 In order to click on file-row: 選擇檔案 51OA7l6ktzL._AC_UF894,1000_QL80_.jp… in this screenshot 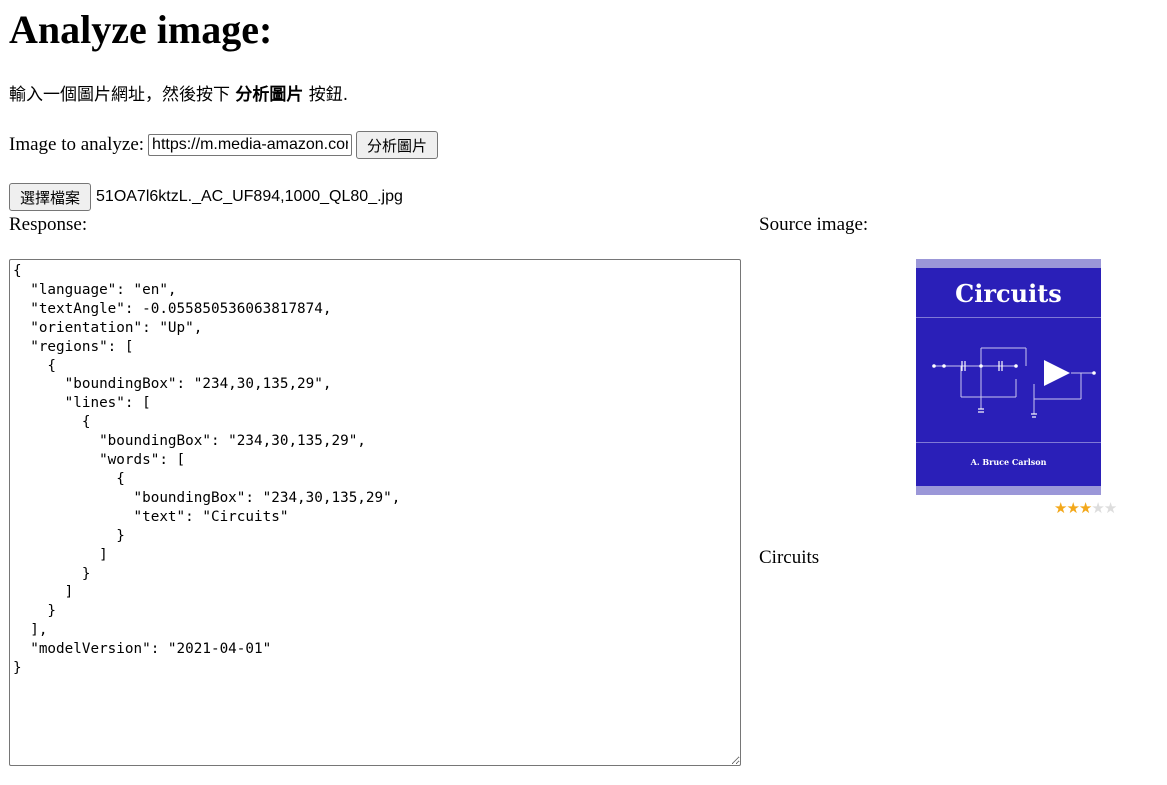, I will do `click(206, 197)`.